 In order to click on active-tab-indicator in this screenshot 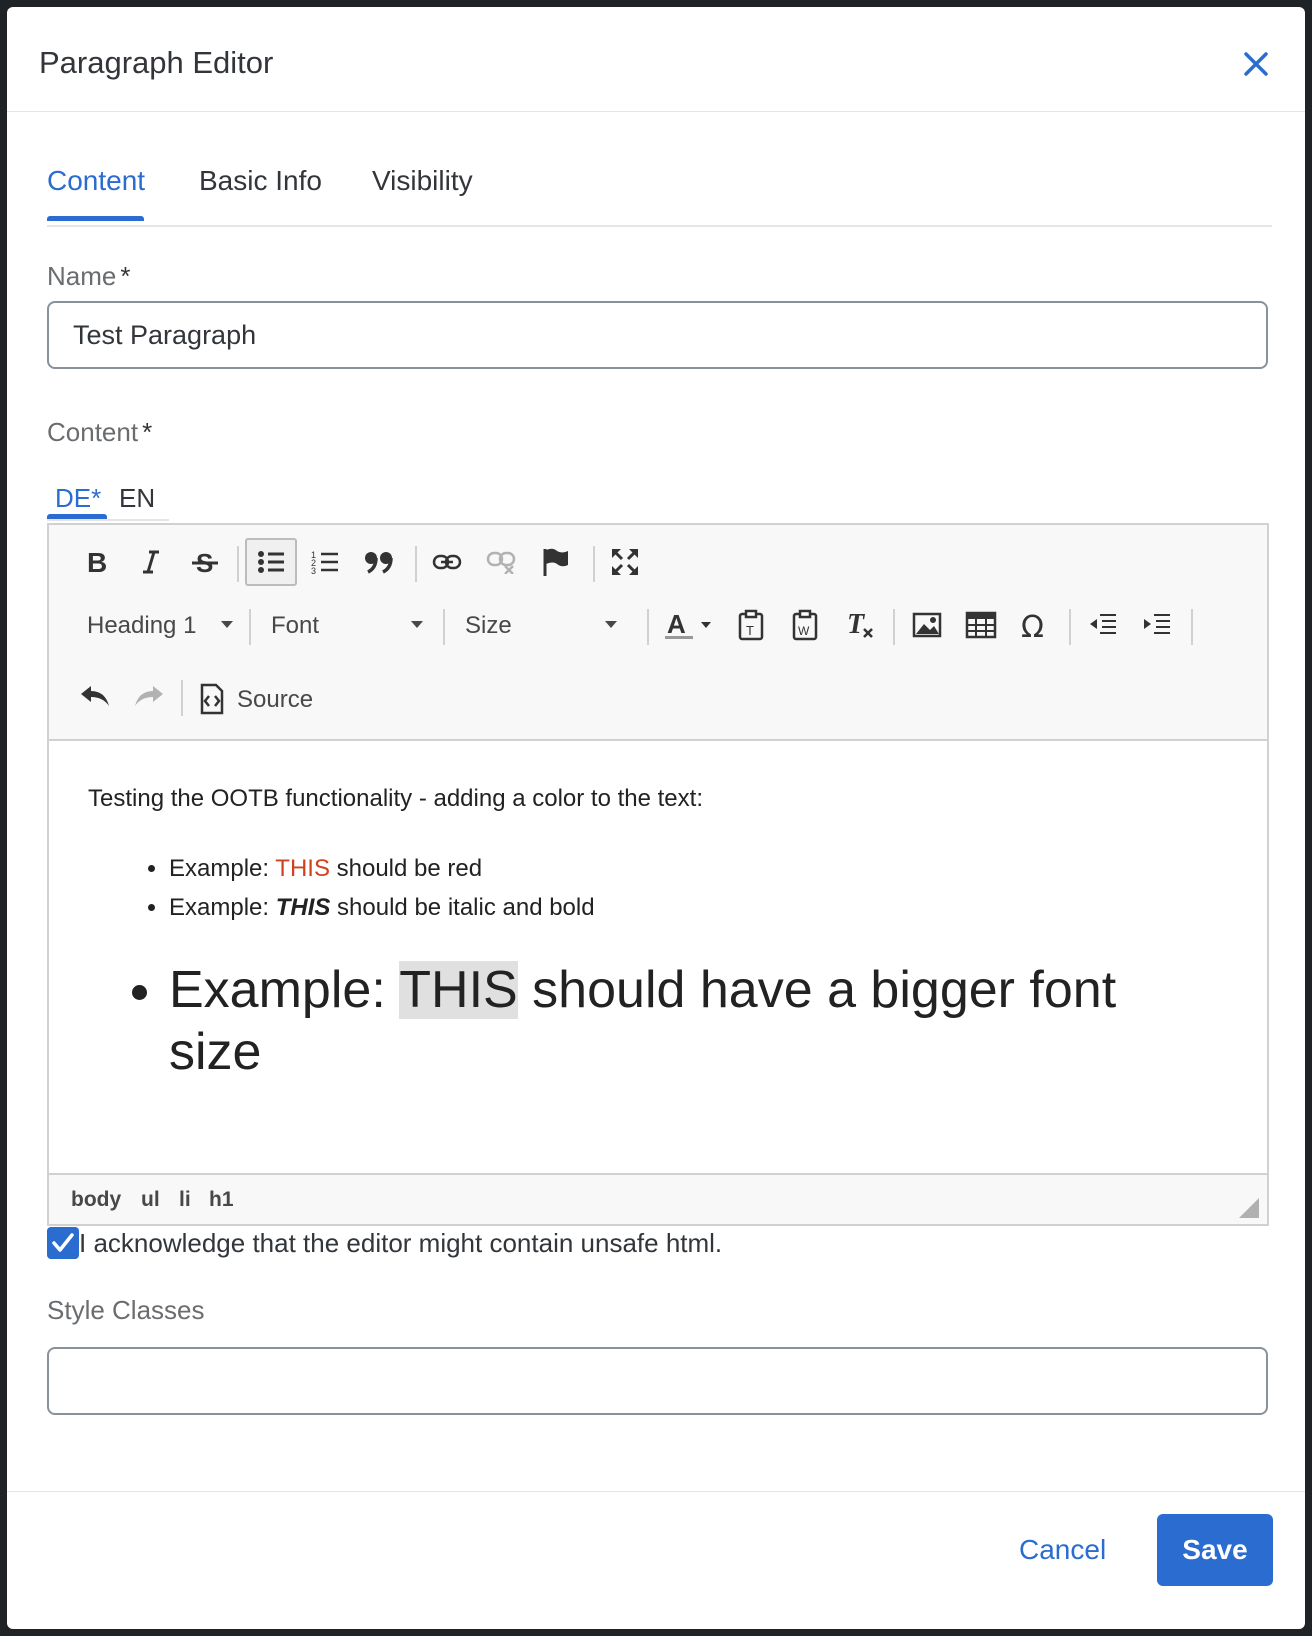, I will do `click(95, 218)`.